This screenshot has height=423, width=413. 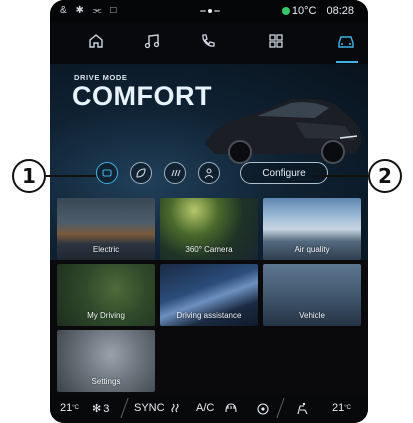 What do you see at coordinates (312, 315) in the screenshot?
I see `tile-label: Vehicle` at bounding box center [312, 315].